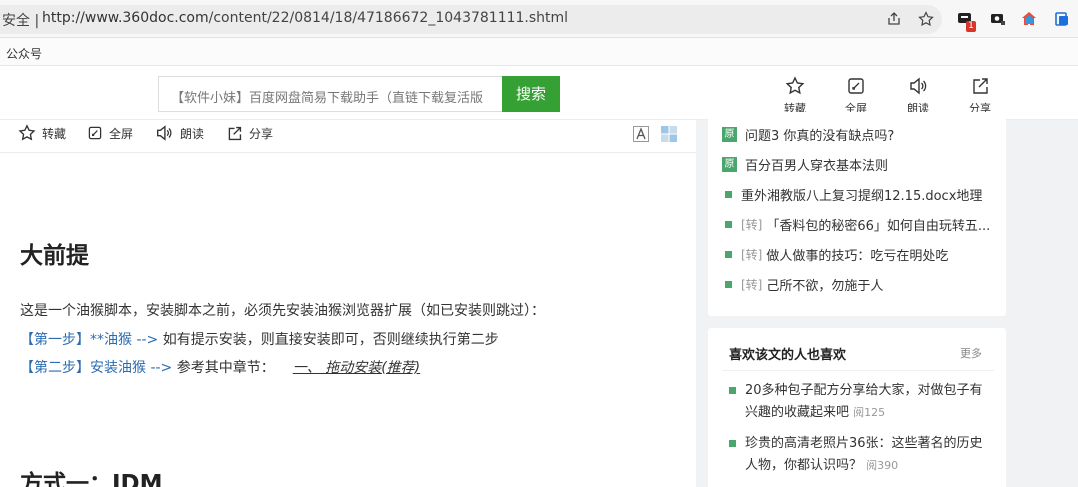 Image resolution: width=1078 pixels, height=487 pixels. I want to click on article-toolbar-divider, so click(348, 152).